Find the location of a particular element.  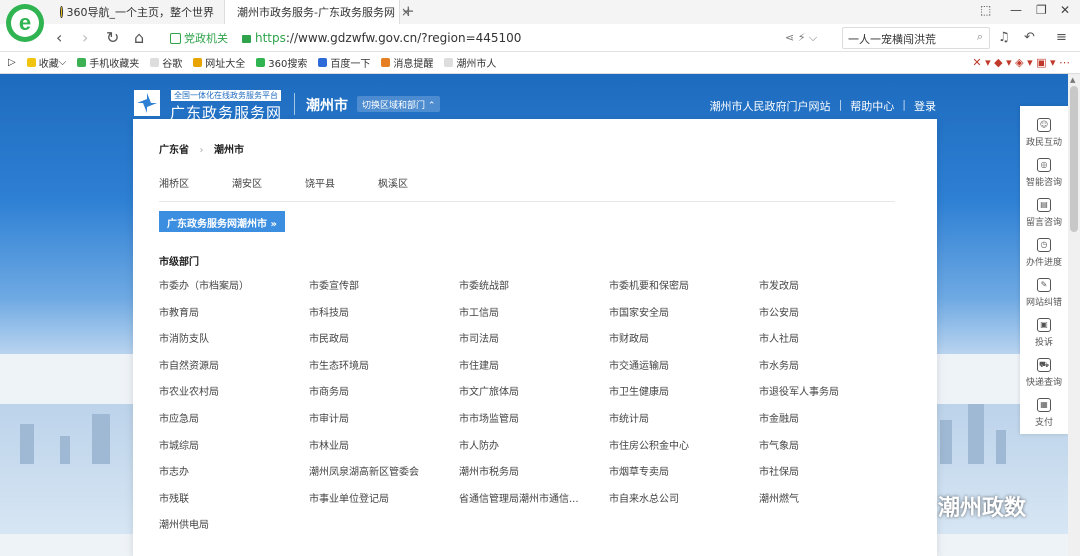

district-link: 潮安区 is located at coordinates (247, 182).